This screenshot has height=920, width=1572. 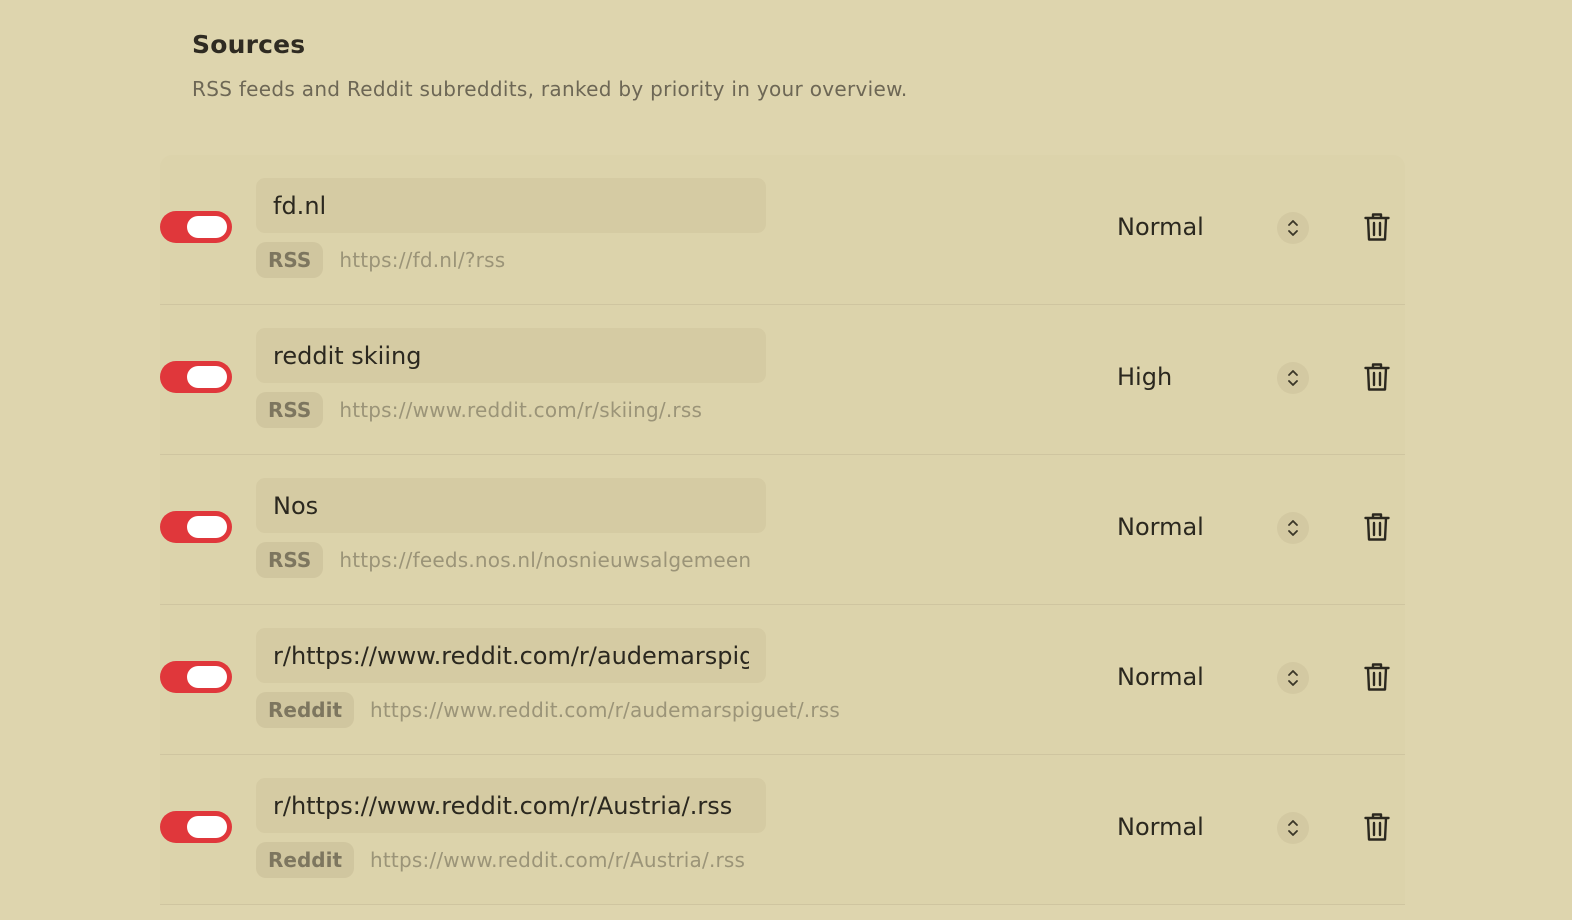 What do you see at coordinates (558, 860) in the screenshot?
I see `source-url: https://www.reddit.com/r/Austria/.rss` at bounding box center [558, 860].